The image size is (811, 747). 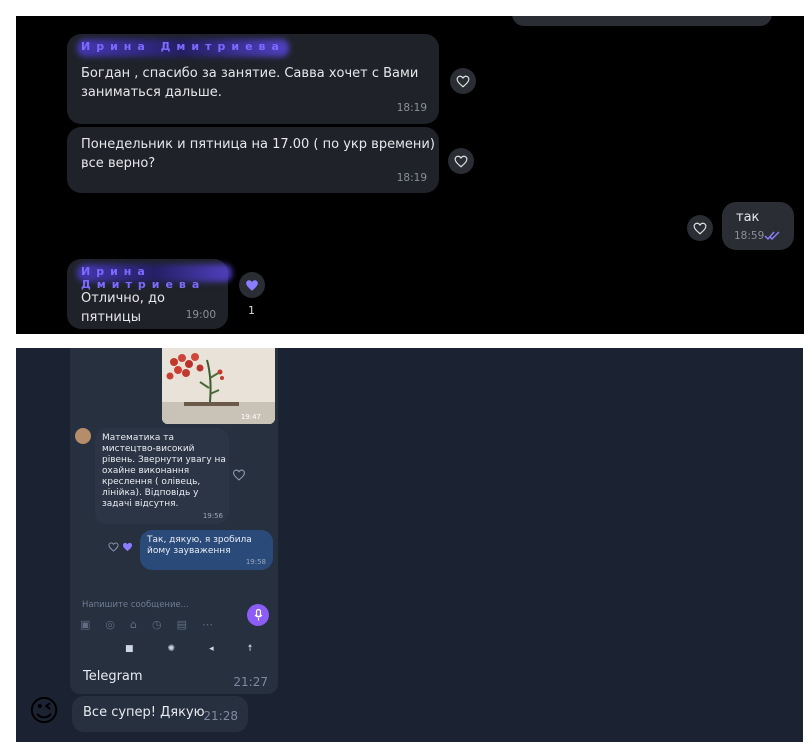 I want to click on message-time: 21:28, so click(x=220, y=716).